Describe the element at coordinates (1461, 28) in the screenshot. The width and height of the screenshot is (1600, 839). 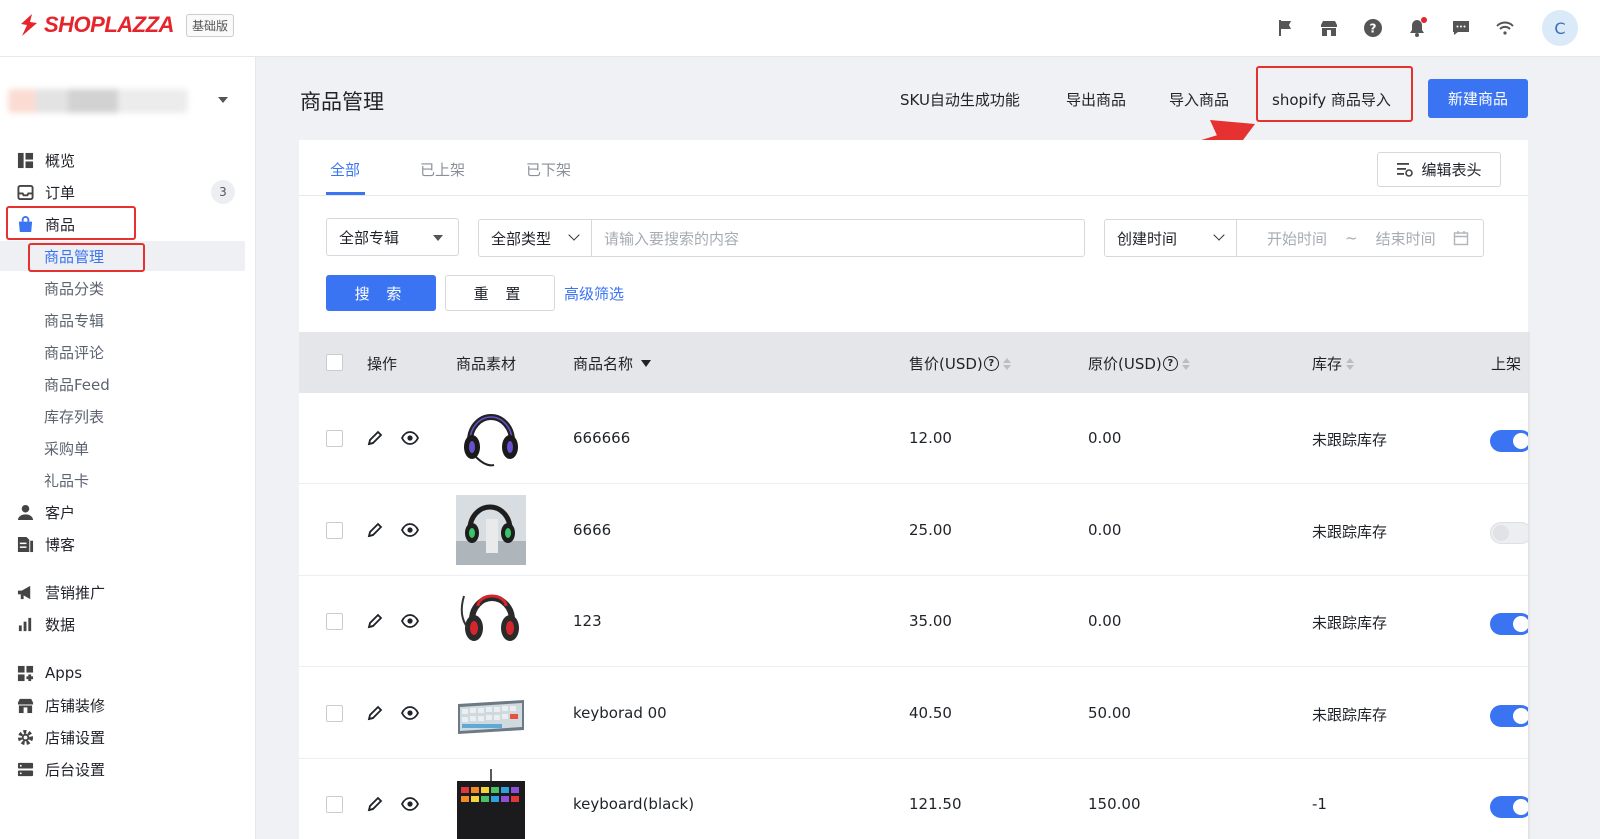
I see `message-icon` at that location.